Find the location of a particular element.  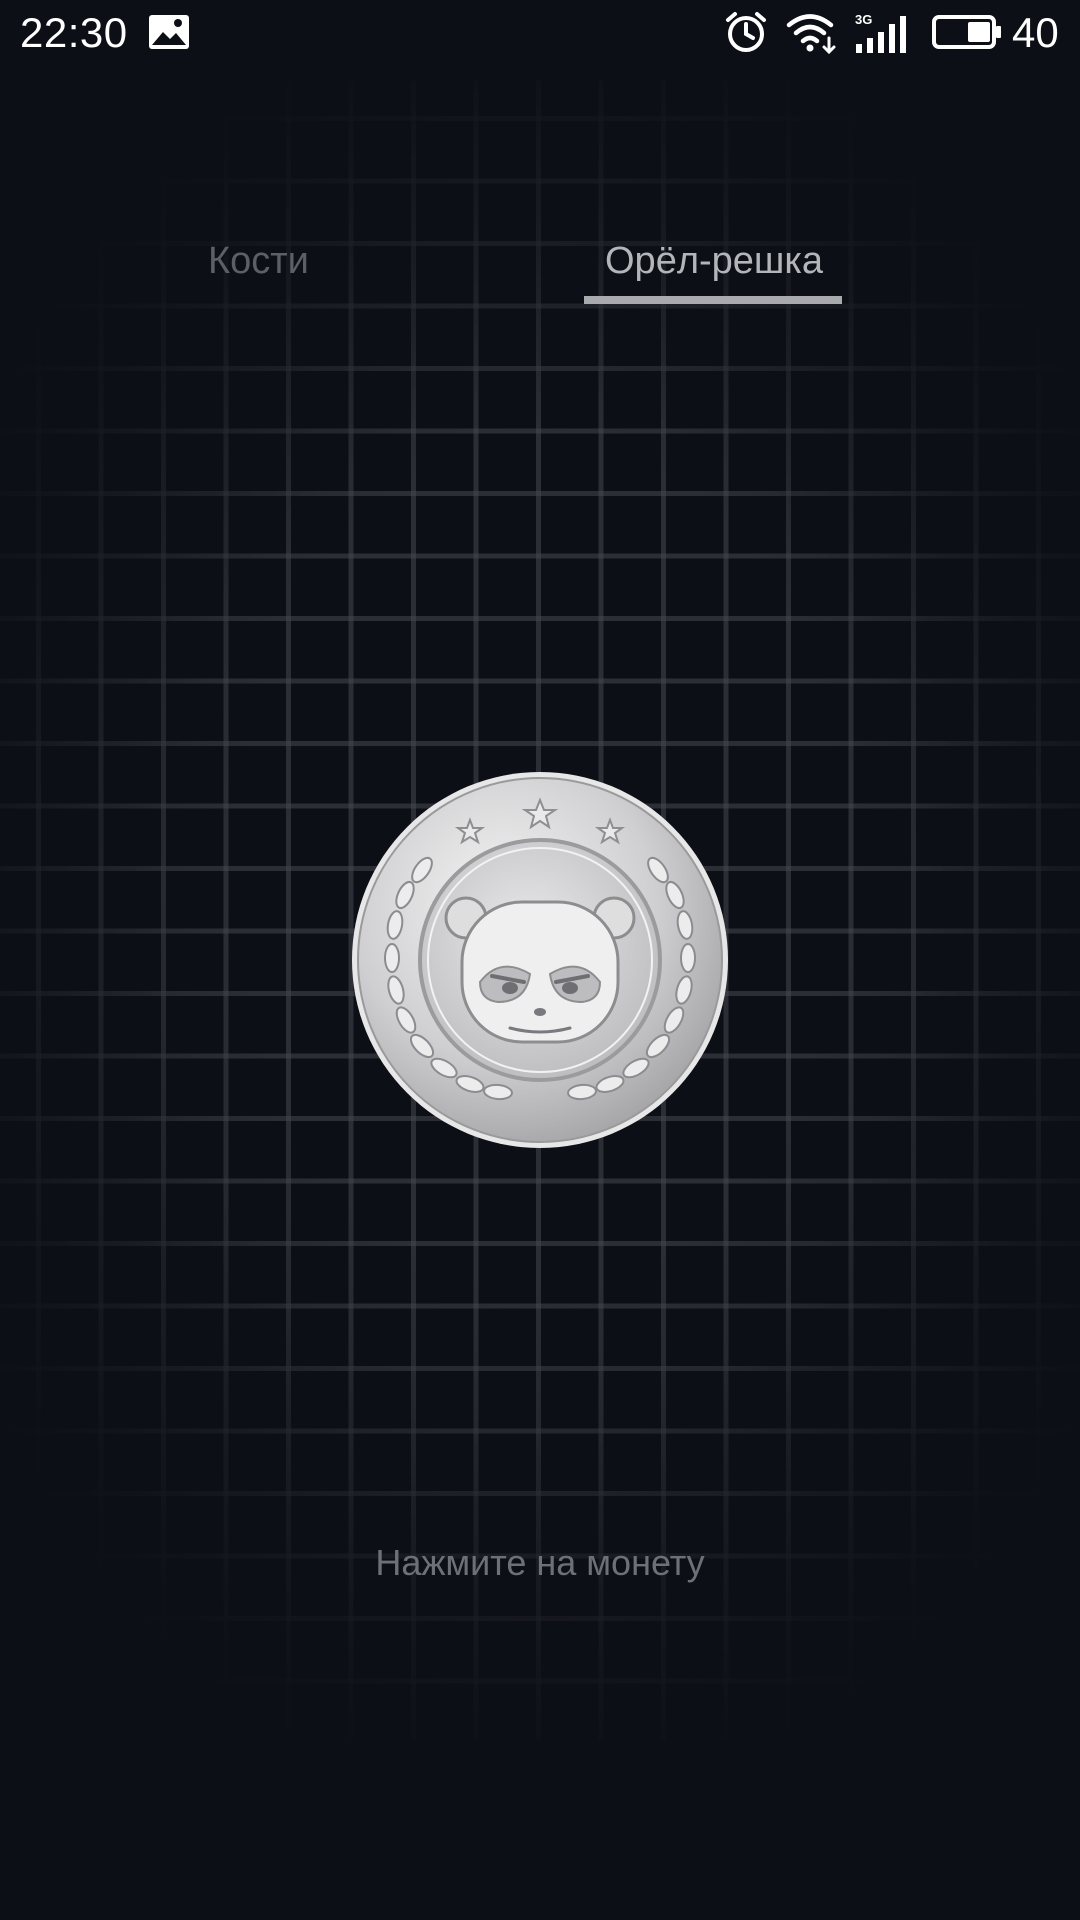

panda-coin-icon is located at coordinates (540, 960).